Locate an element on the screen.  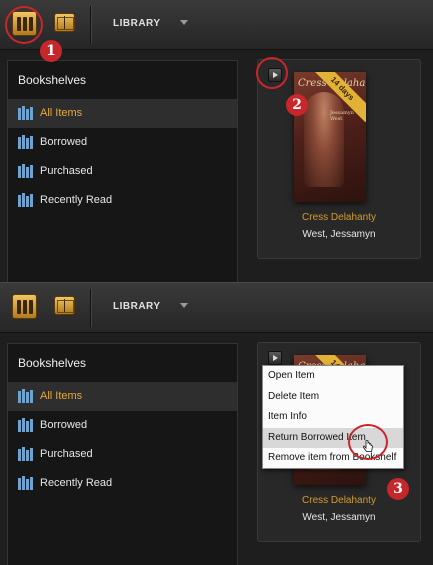
menu-item-item-info: Item Info is located at coordinates (333, 417).